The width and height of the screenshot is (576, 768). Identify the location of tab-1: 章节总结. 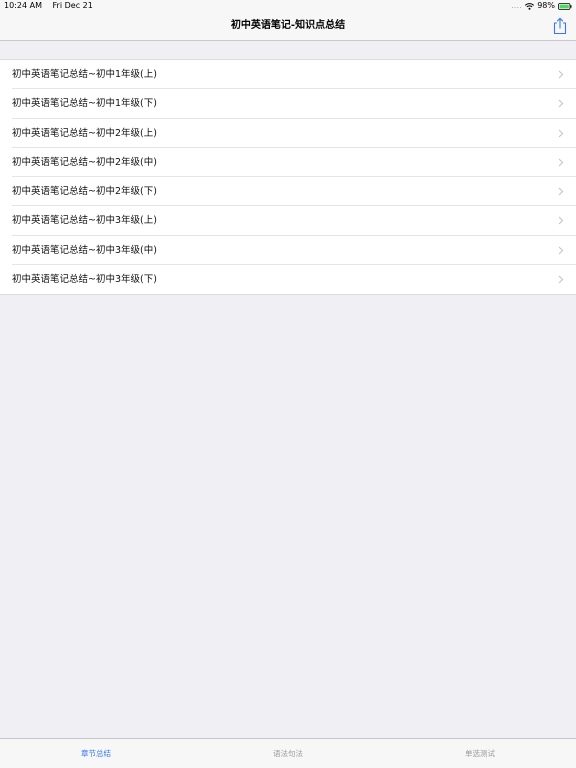
(96, 753).